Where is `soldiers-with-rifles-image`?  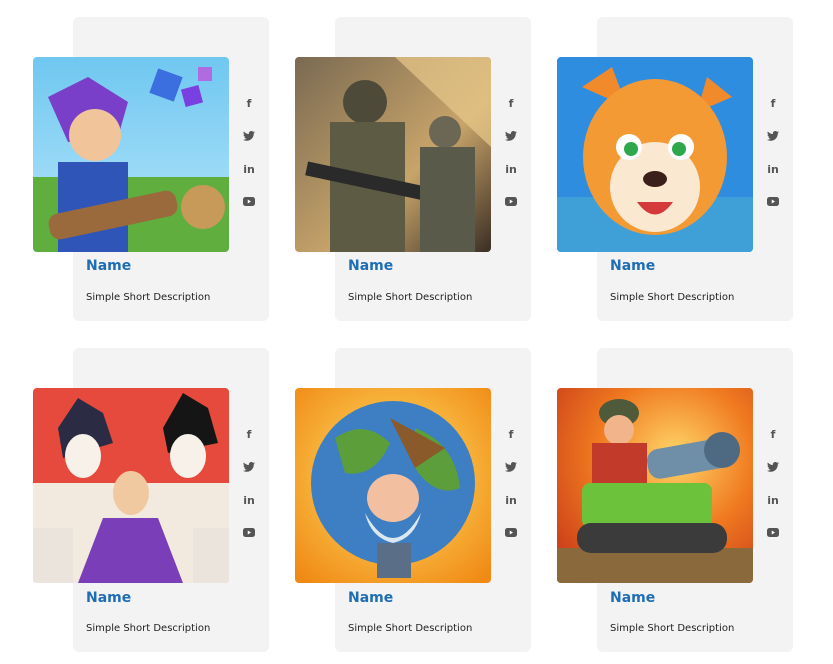 soldiers-with-rifles-image is located at coordinates (393, 154).